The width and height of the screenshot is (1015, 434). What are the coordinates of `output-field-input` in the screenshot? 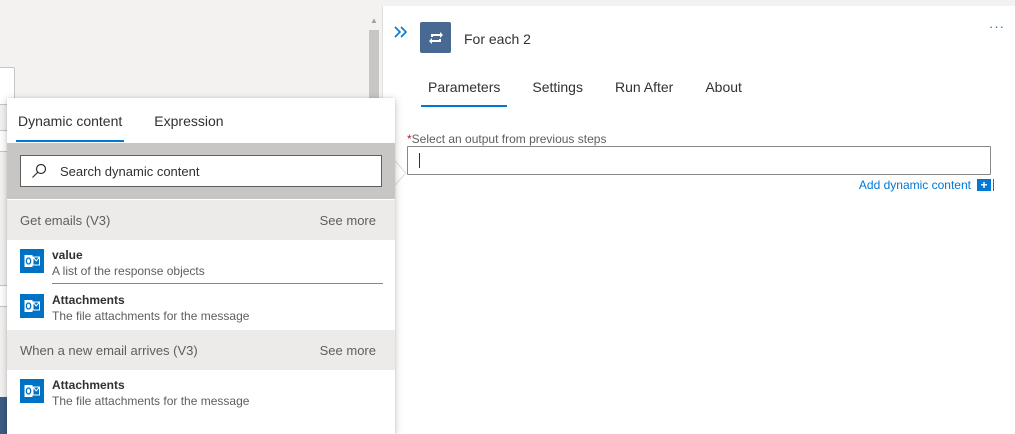 It's located at (699, 160).